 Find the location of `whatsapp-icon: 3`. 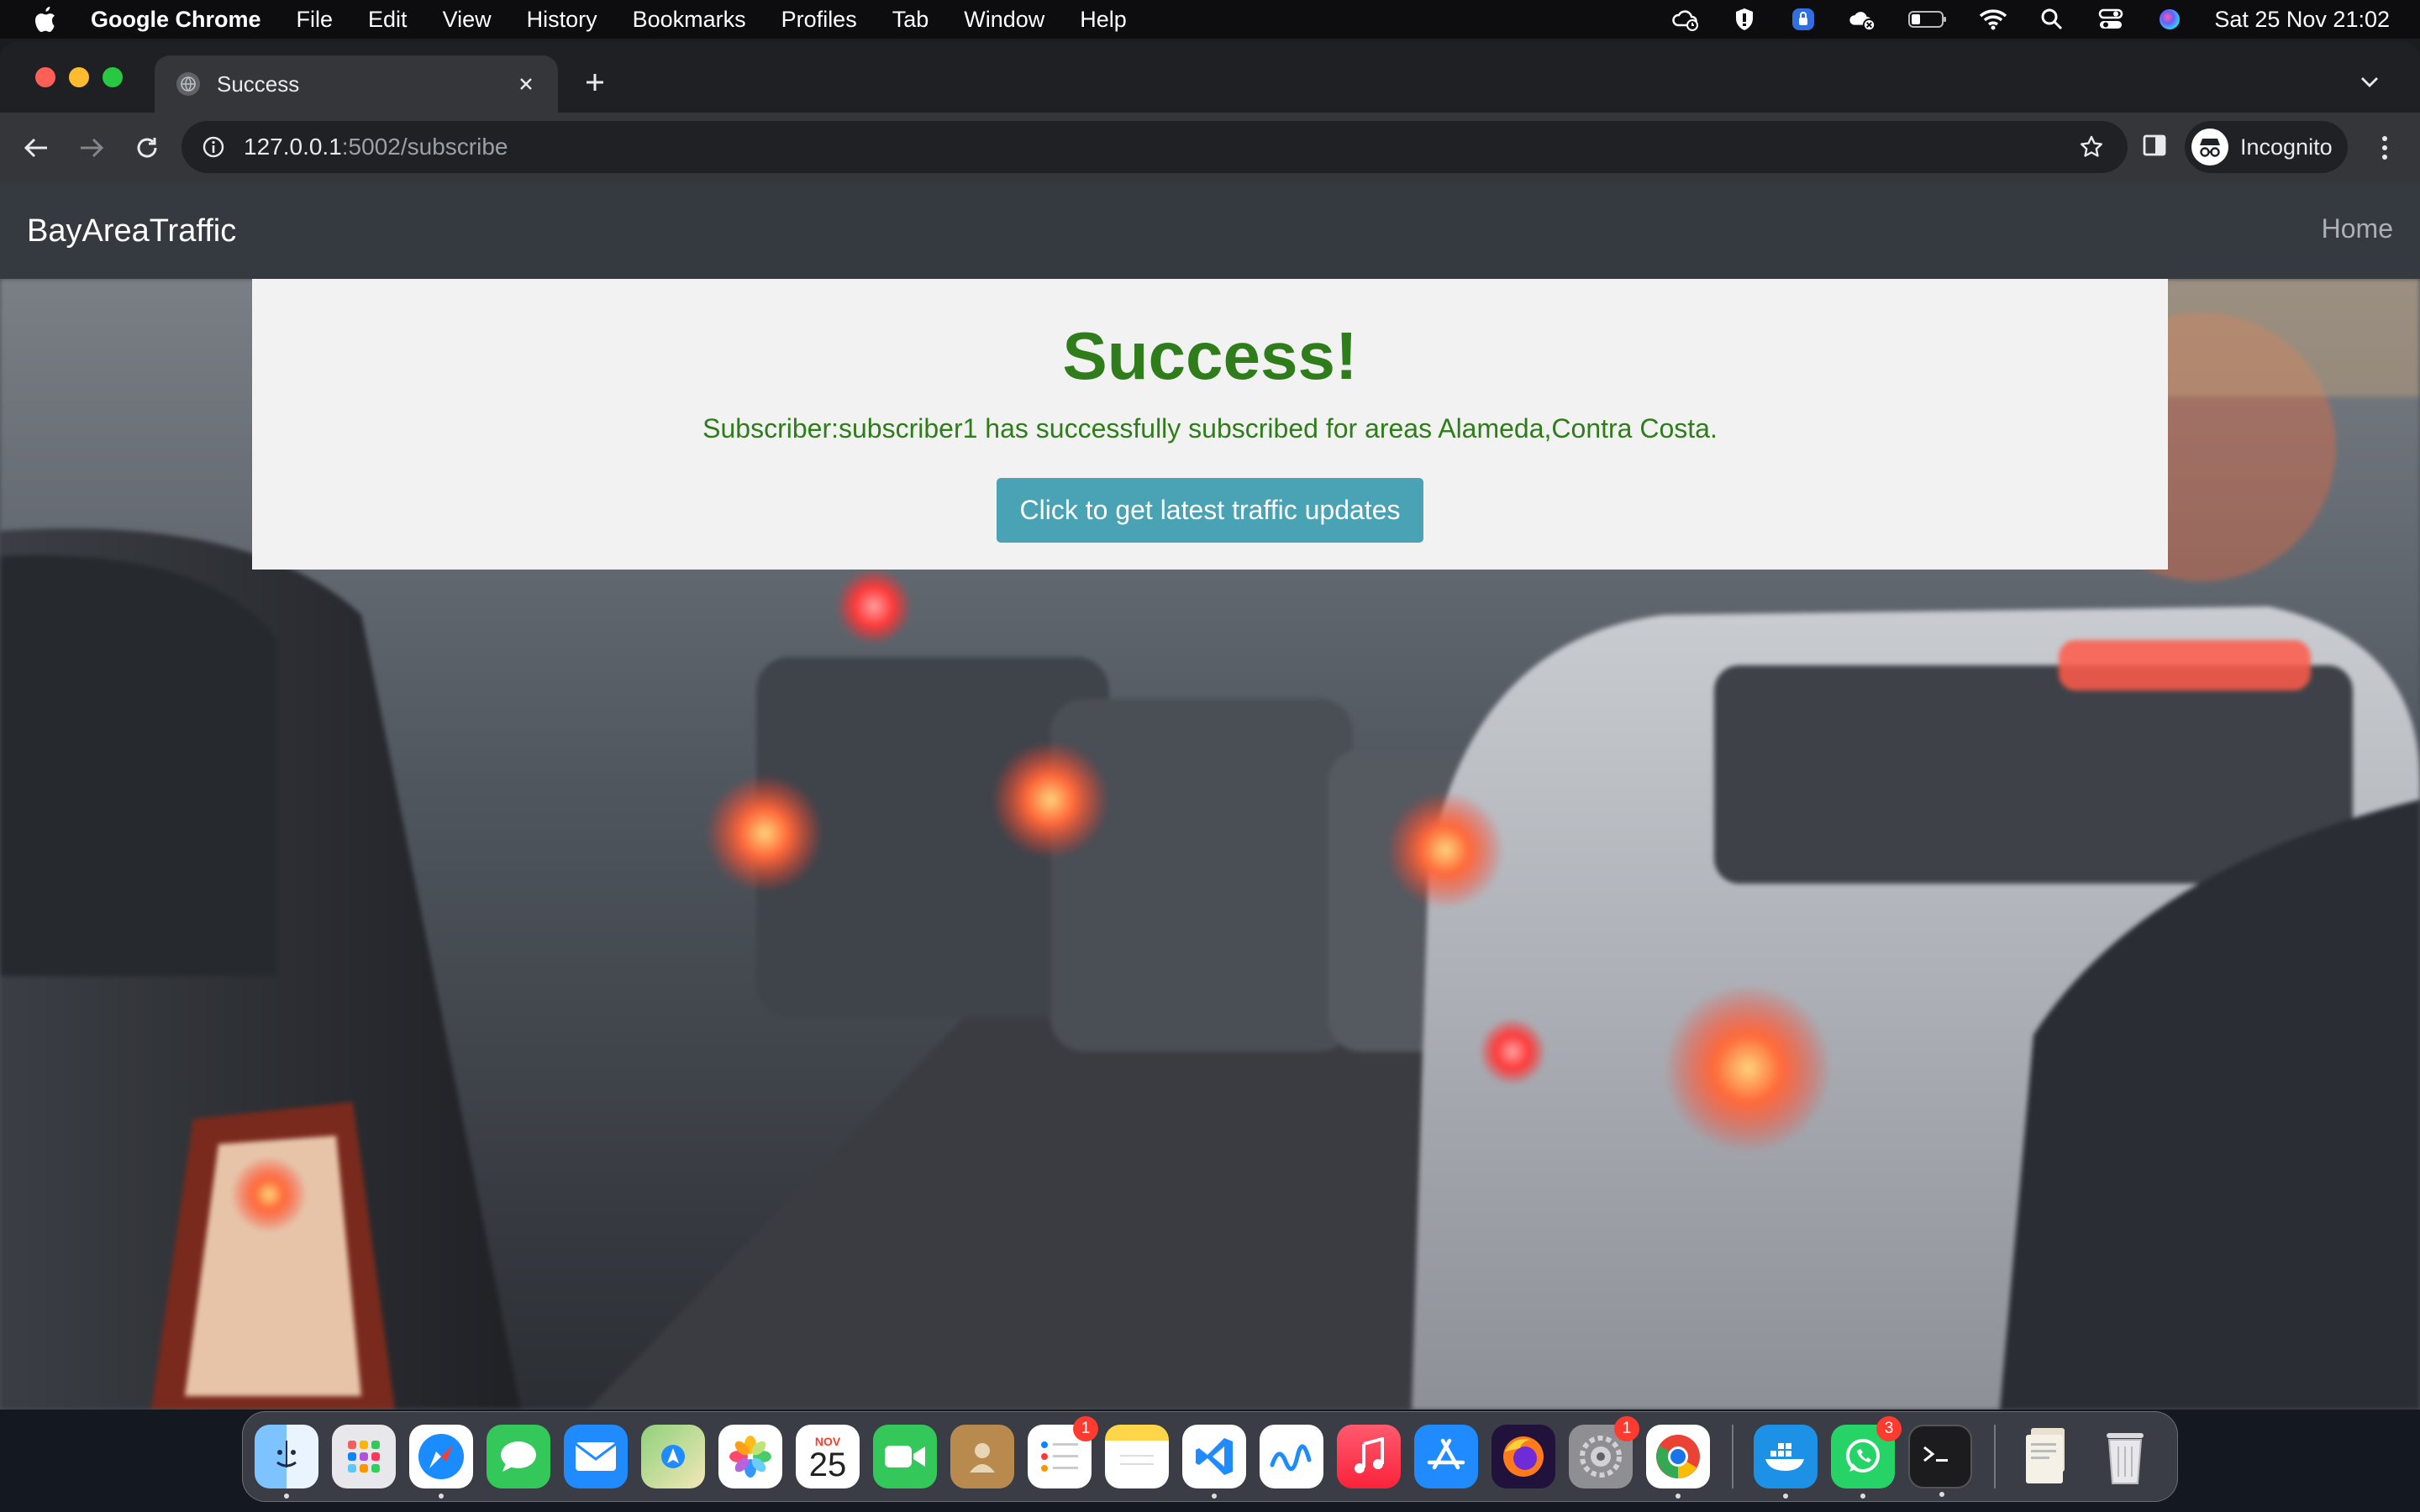

whatsapp-icon: 3 is located at coordinates (1866, 1457).